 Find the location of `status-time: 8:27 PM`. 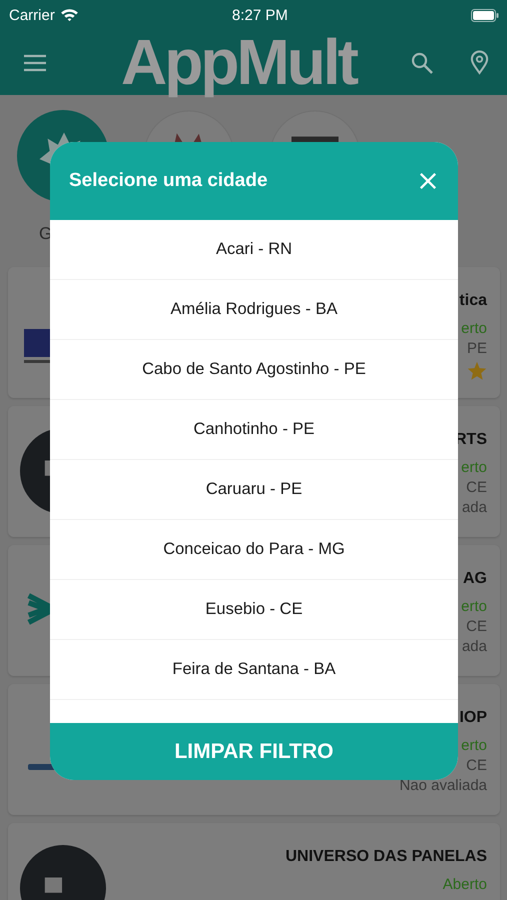

status-time: 8:27 PM is located at coordinates (259, 15).